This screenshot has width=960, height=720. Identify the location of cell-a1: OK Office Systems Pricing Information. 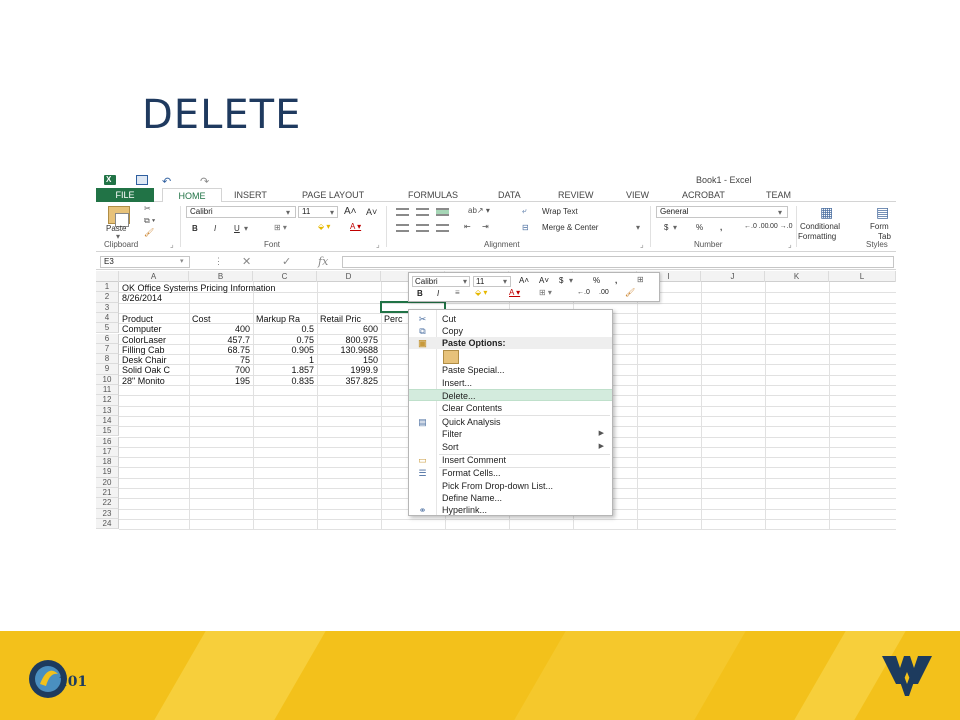
(272, 288).